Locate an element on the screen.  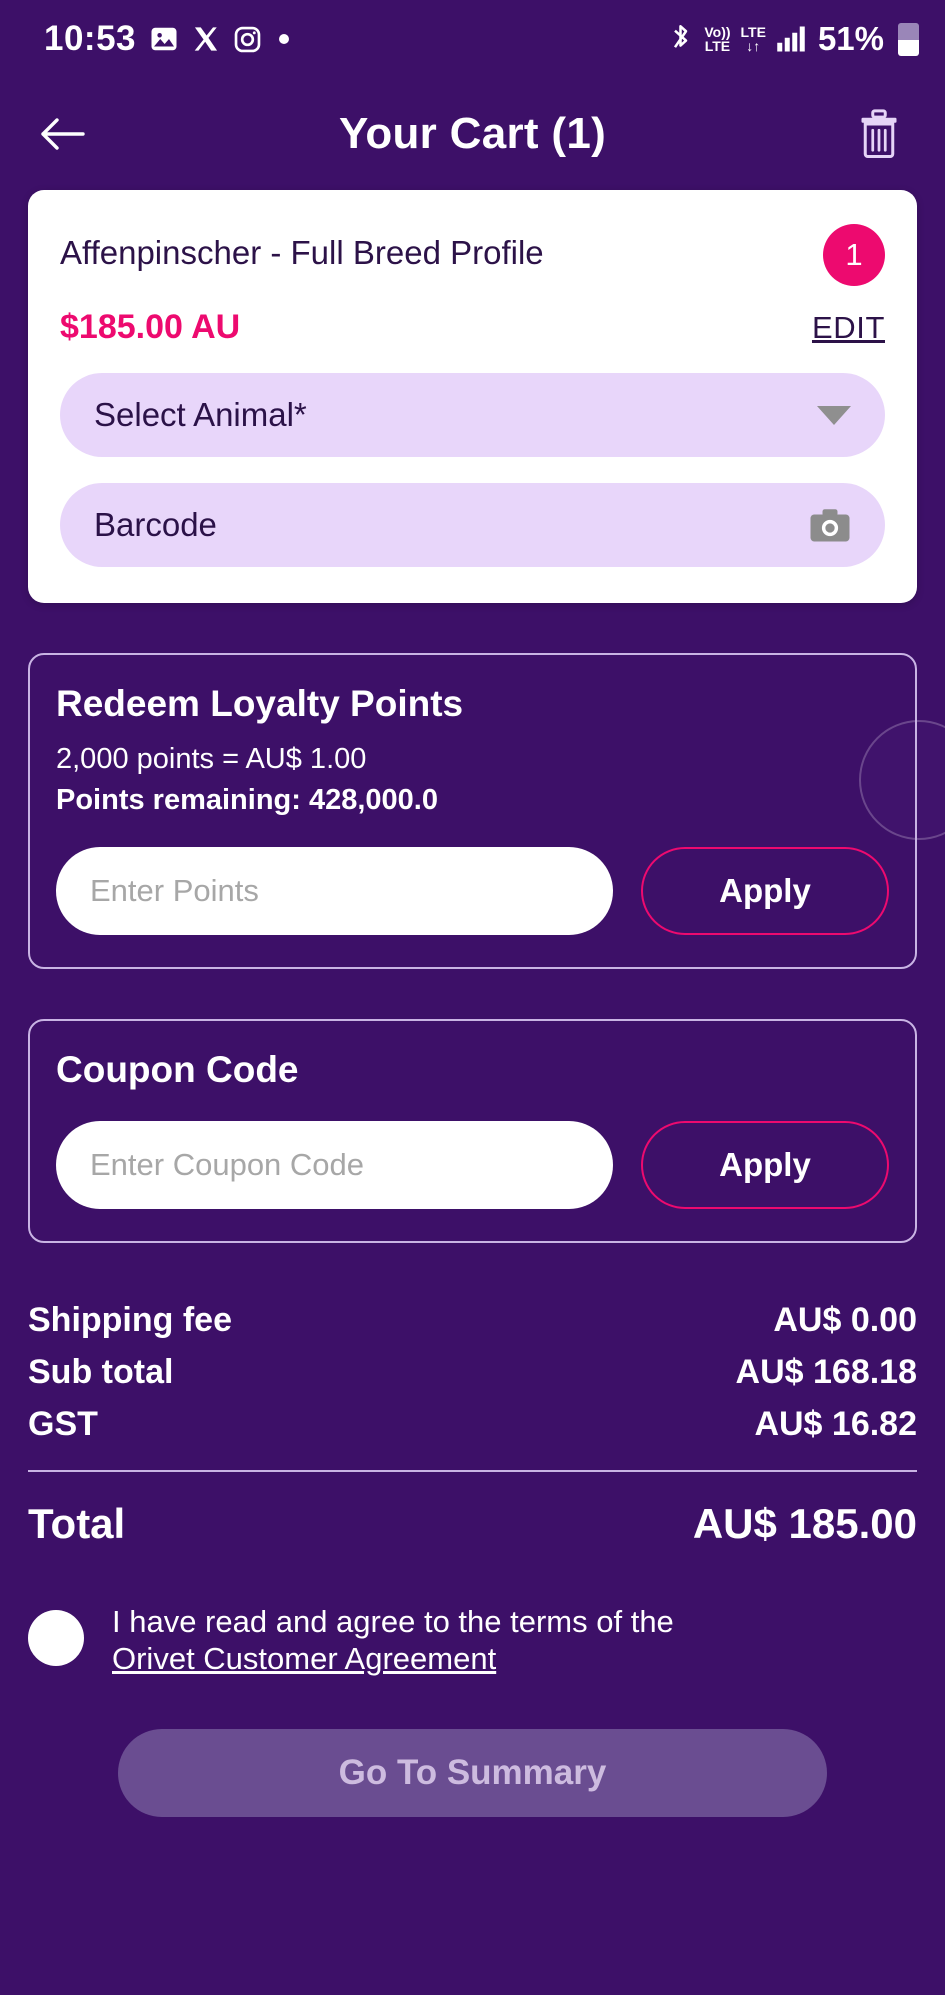
total-row: Shipping fee AU$ 0.00 is located at coordinates (472, 1320).